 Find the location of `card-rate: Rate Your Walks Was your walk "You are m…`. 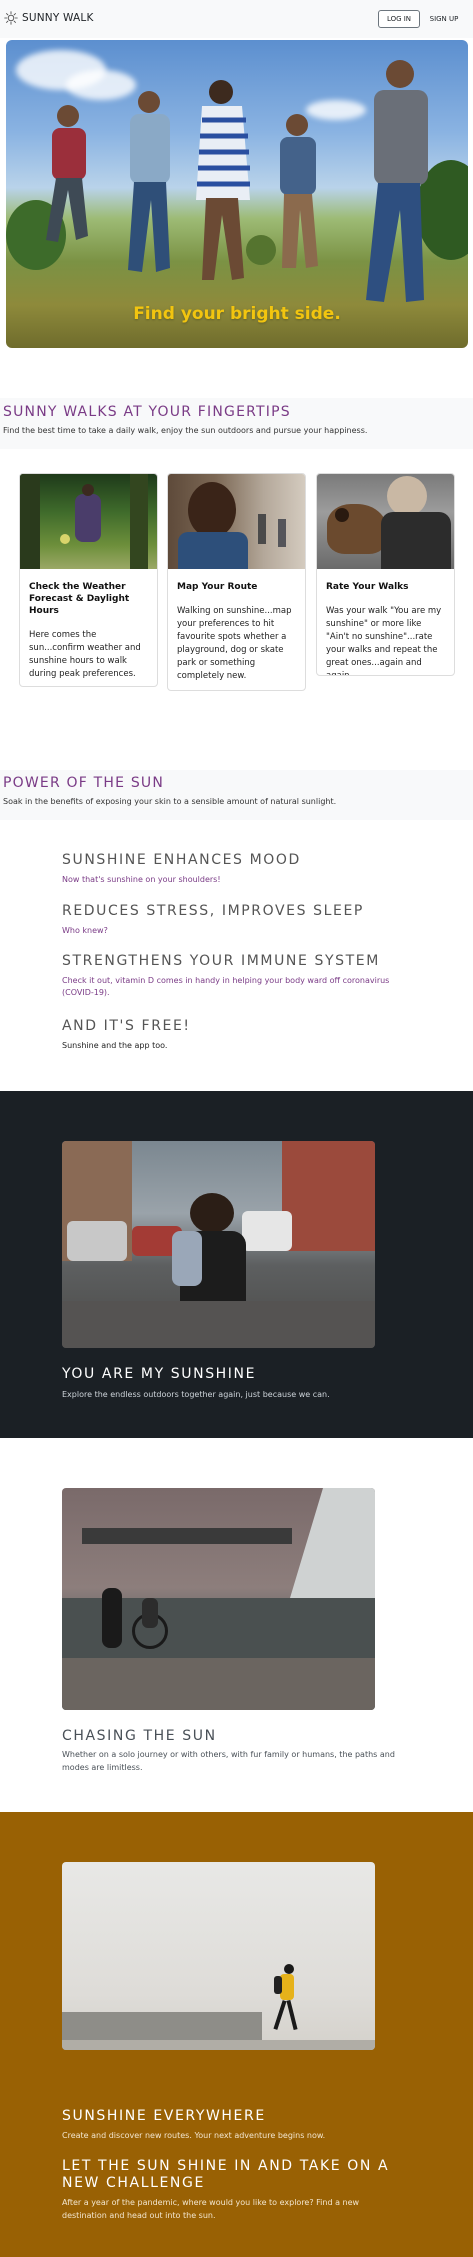

card-rate: Rate Your Walks Was your walk "You are m… is located at coordinates (385, 574).